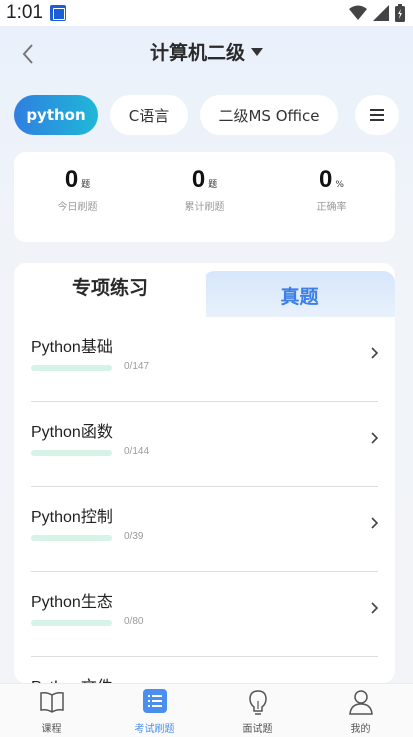  What do you see at coordinates (204, 670) in the screenshot?
I see `list-item: Python文件` at bounding box center [204, 670].